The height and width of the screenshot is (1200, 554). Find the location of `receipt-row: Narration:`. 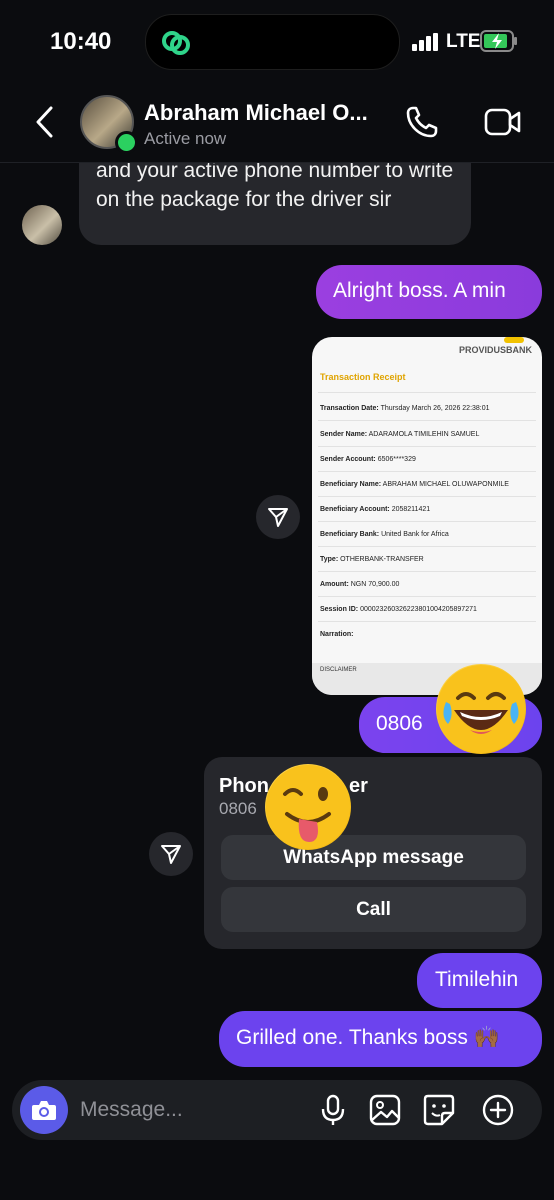

receipt-row: Narration: is located at coordinates (337, 634).